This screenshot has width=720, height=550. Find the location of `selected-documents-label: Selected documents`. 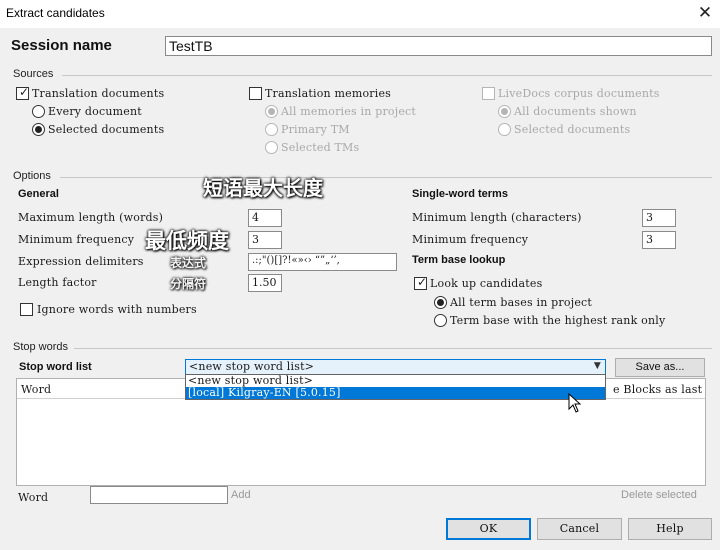

selected-documents-label: Selected documents is located at coordinates (106, 129).